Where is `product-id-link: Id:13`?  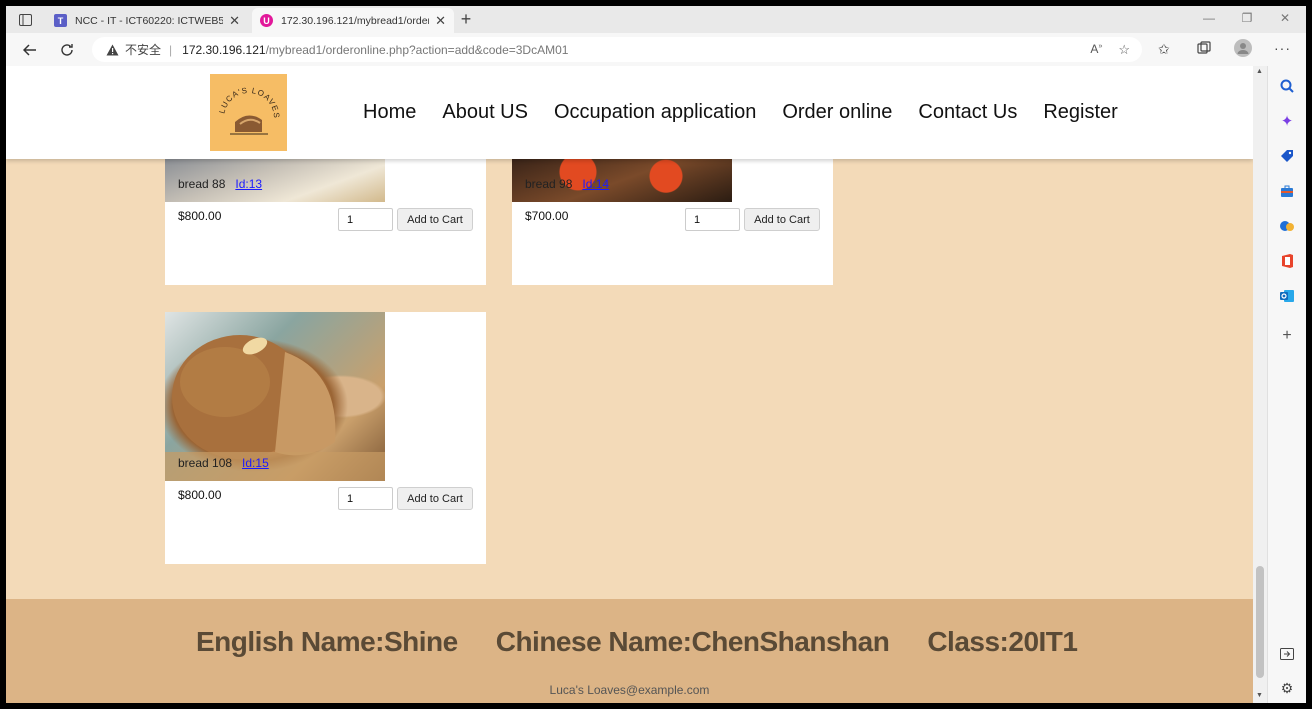
product-id-link: Id:13 is located at coordinates (248, 184).